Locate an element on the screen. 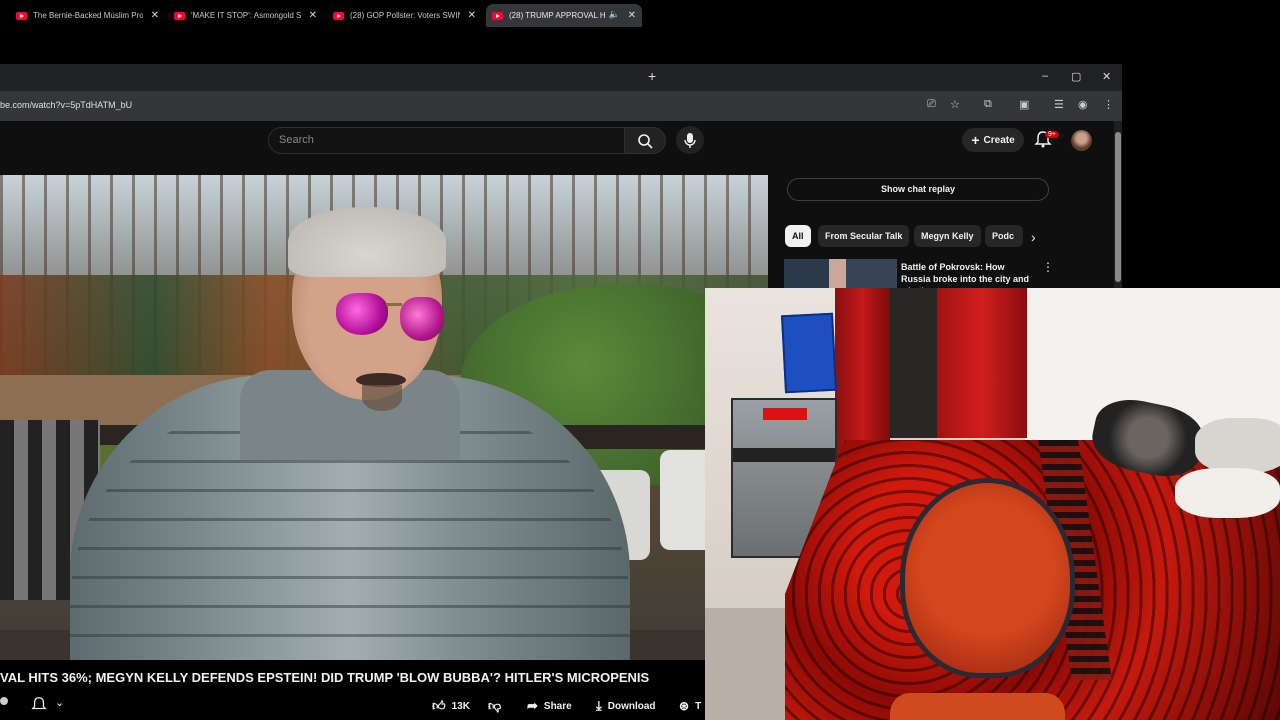 The height and width of the screenshot is (720, 1280). create-button: + Create is located at coordinates (993, 140).